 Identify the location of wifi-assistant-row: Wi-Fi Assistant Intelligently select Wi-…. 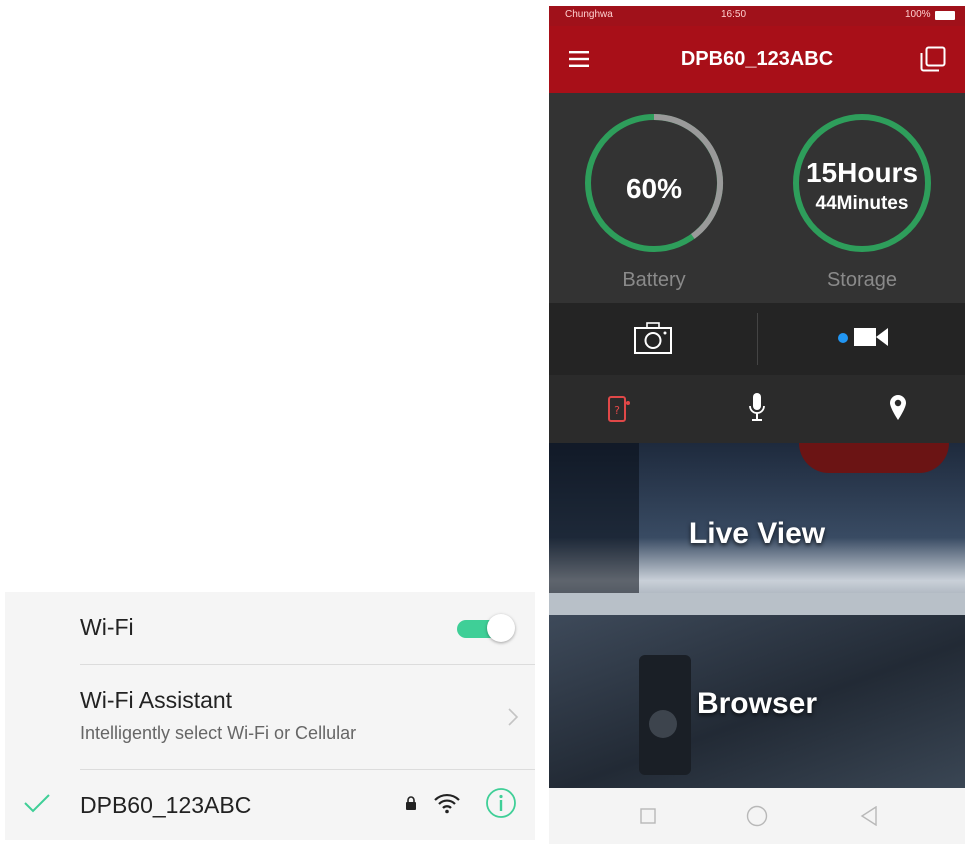
(270, 717).